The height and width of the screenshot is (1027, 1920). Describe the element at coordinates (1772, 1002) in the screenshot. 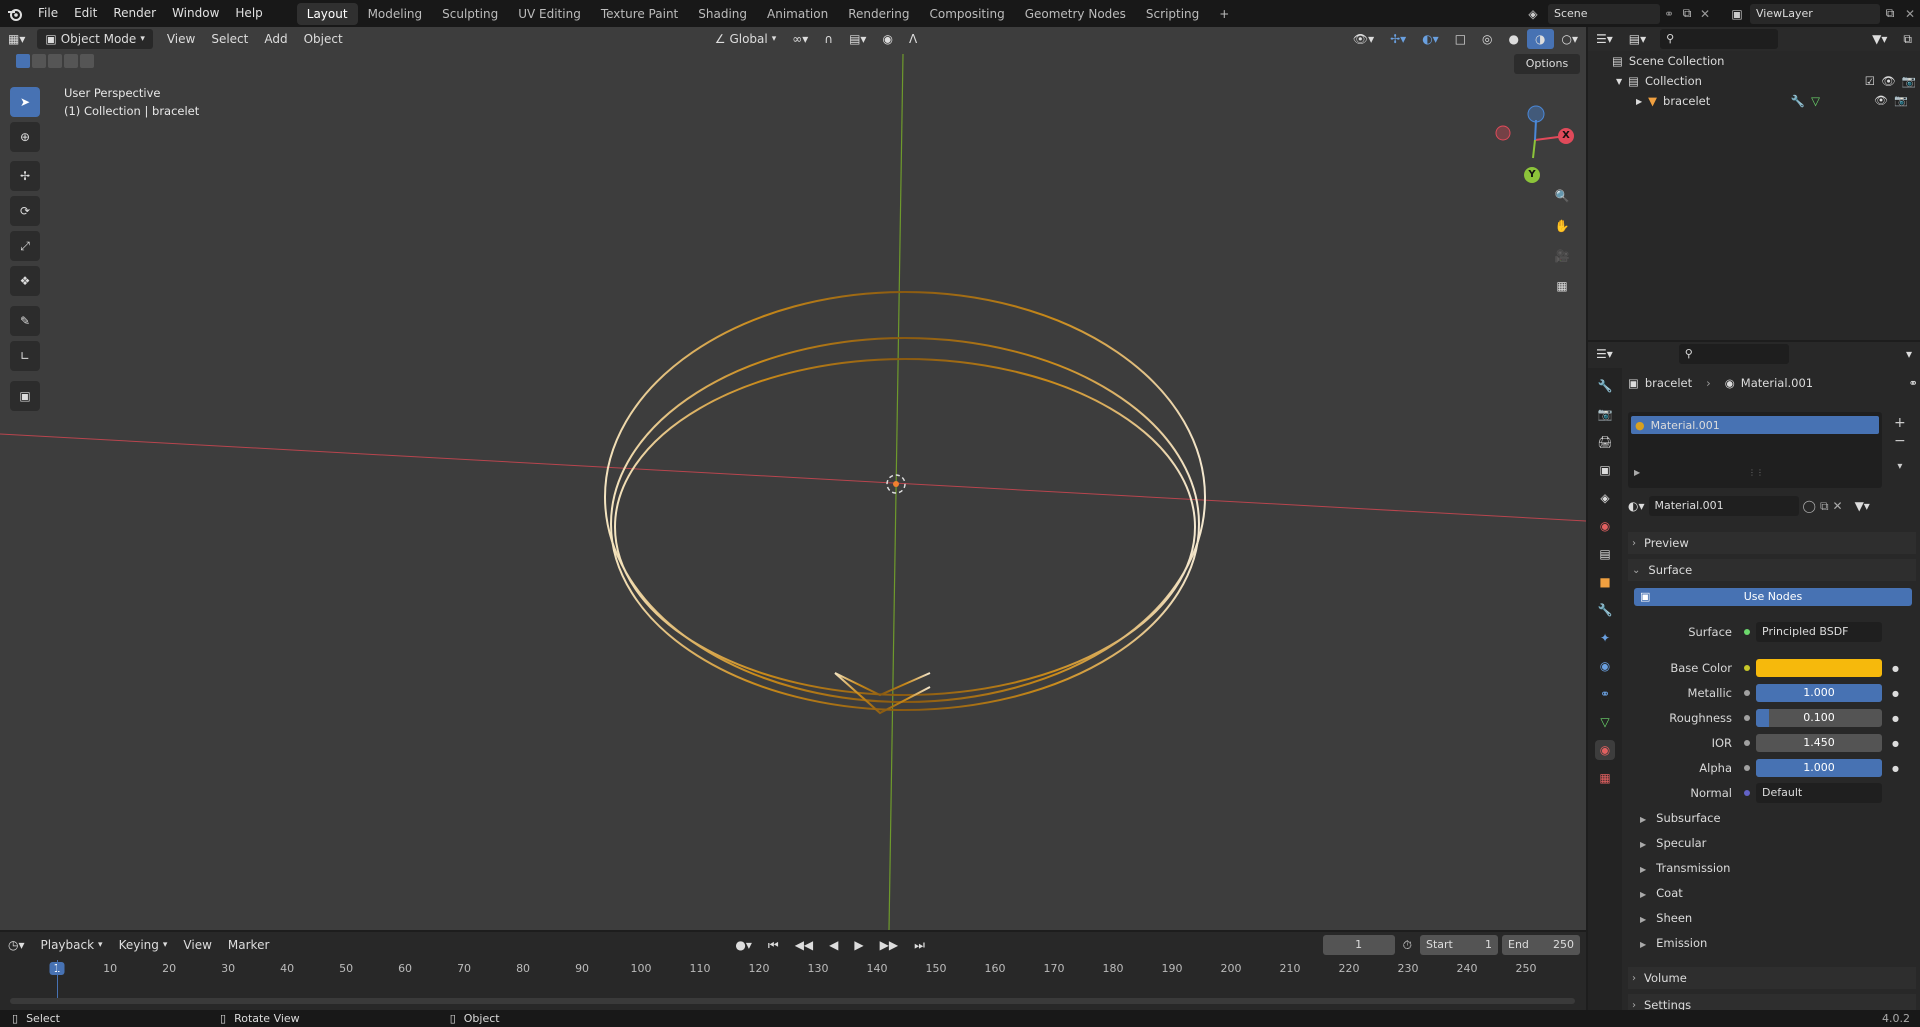

I see `panel-settings: › Settings` at that location.